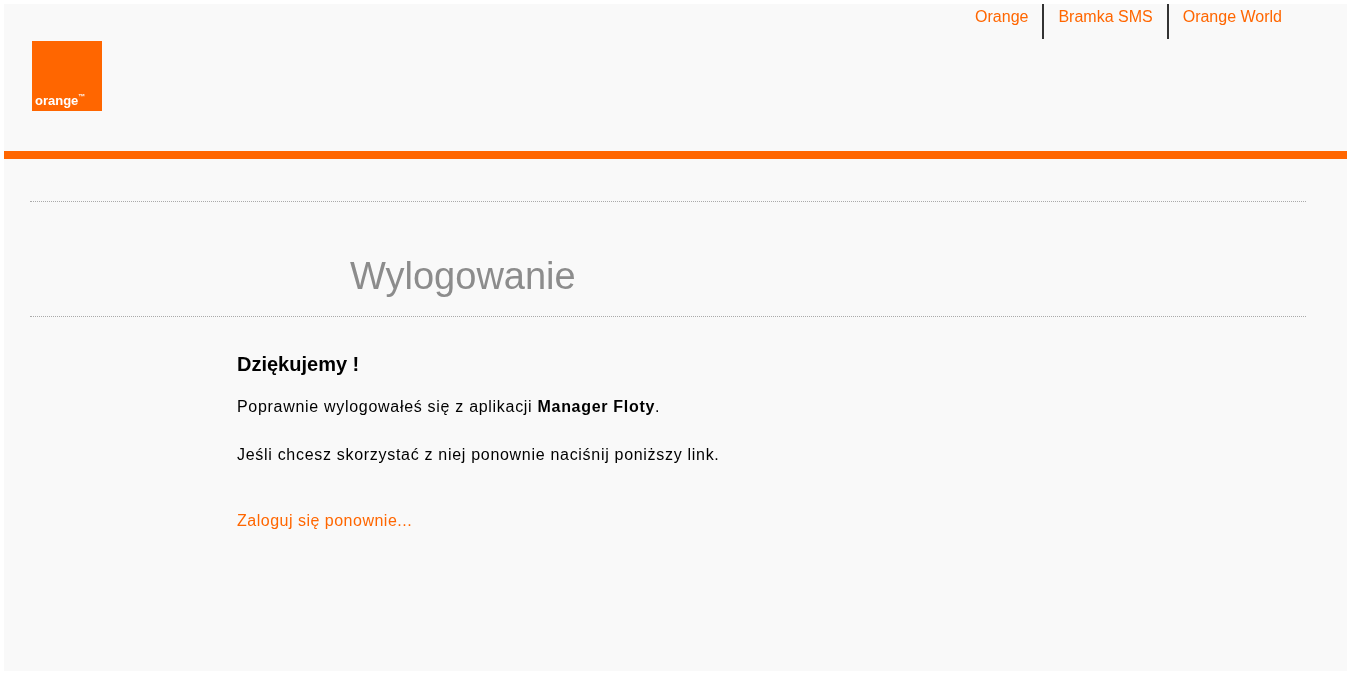 The width and height of the screenshot is (1351, 675). Describe the element at coordinates (1231, 21) in the screenshot. I see `top-link: Orange World` at that location.